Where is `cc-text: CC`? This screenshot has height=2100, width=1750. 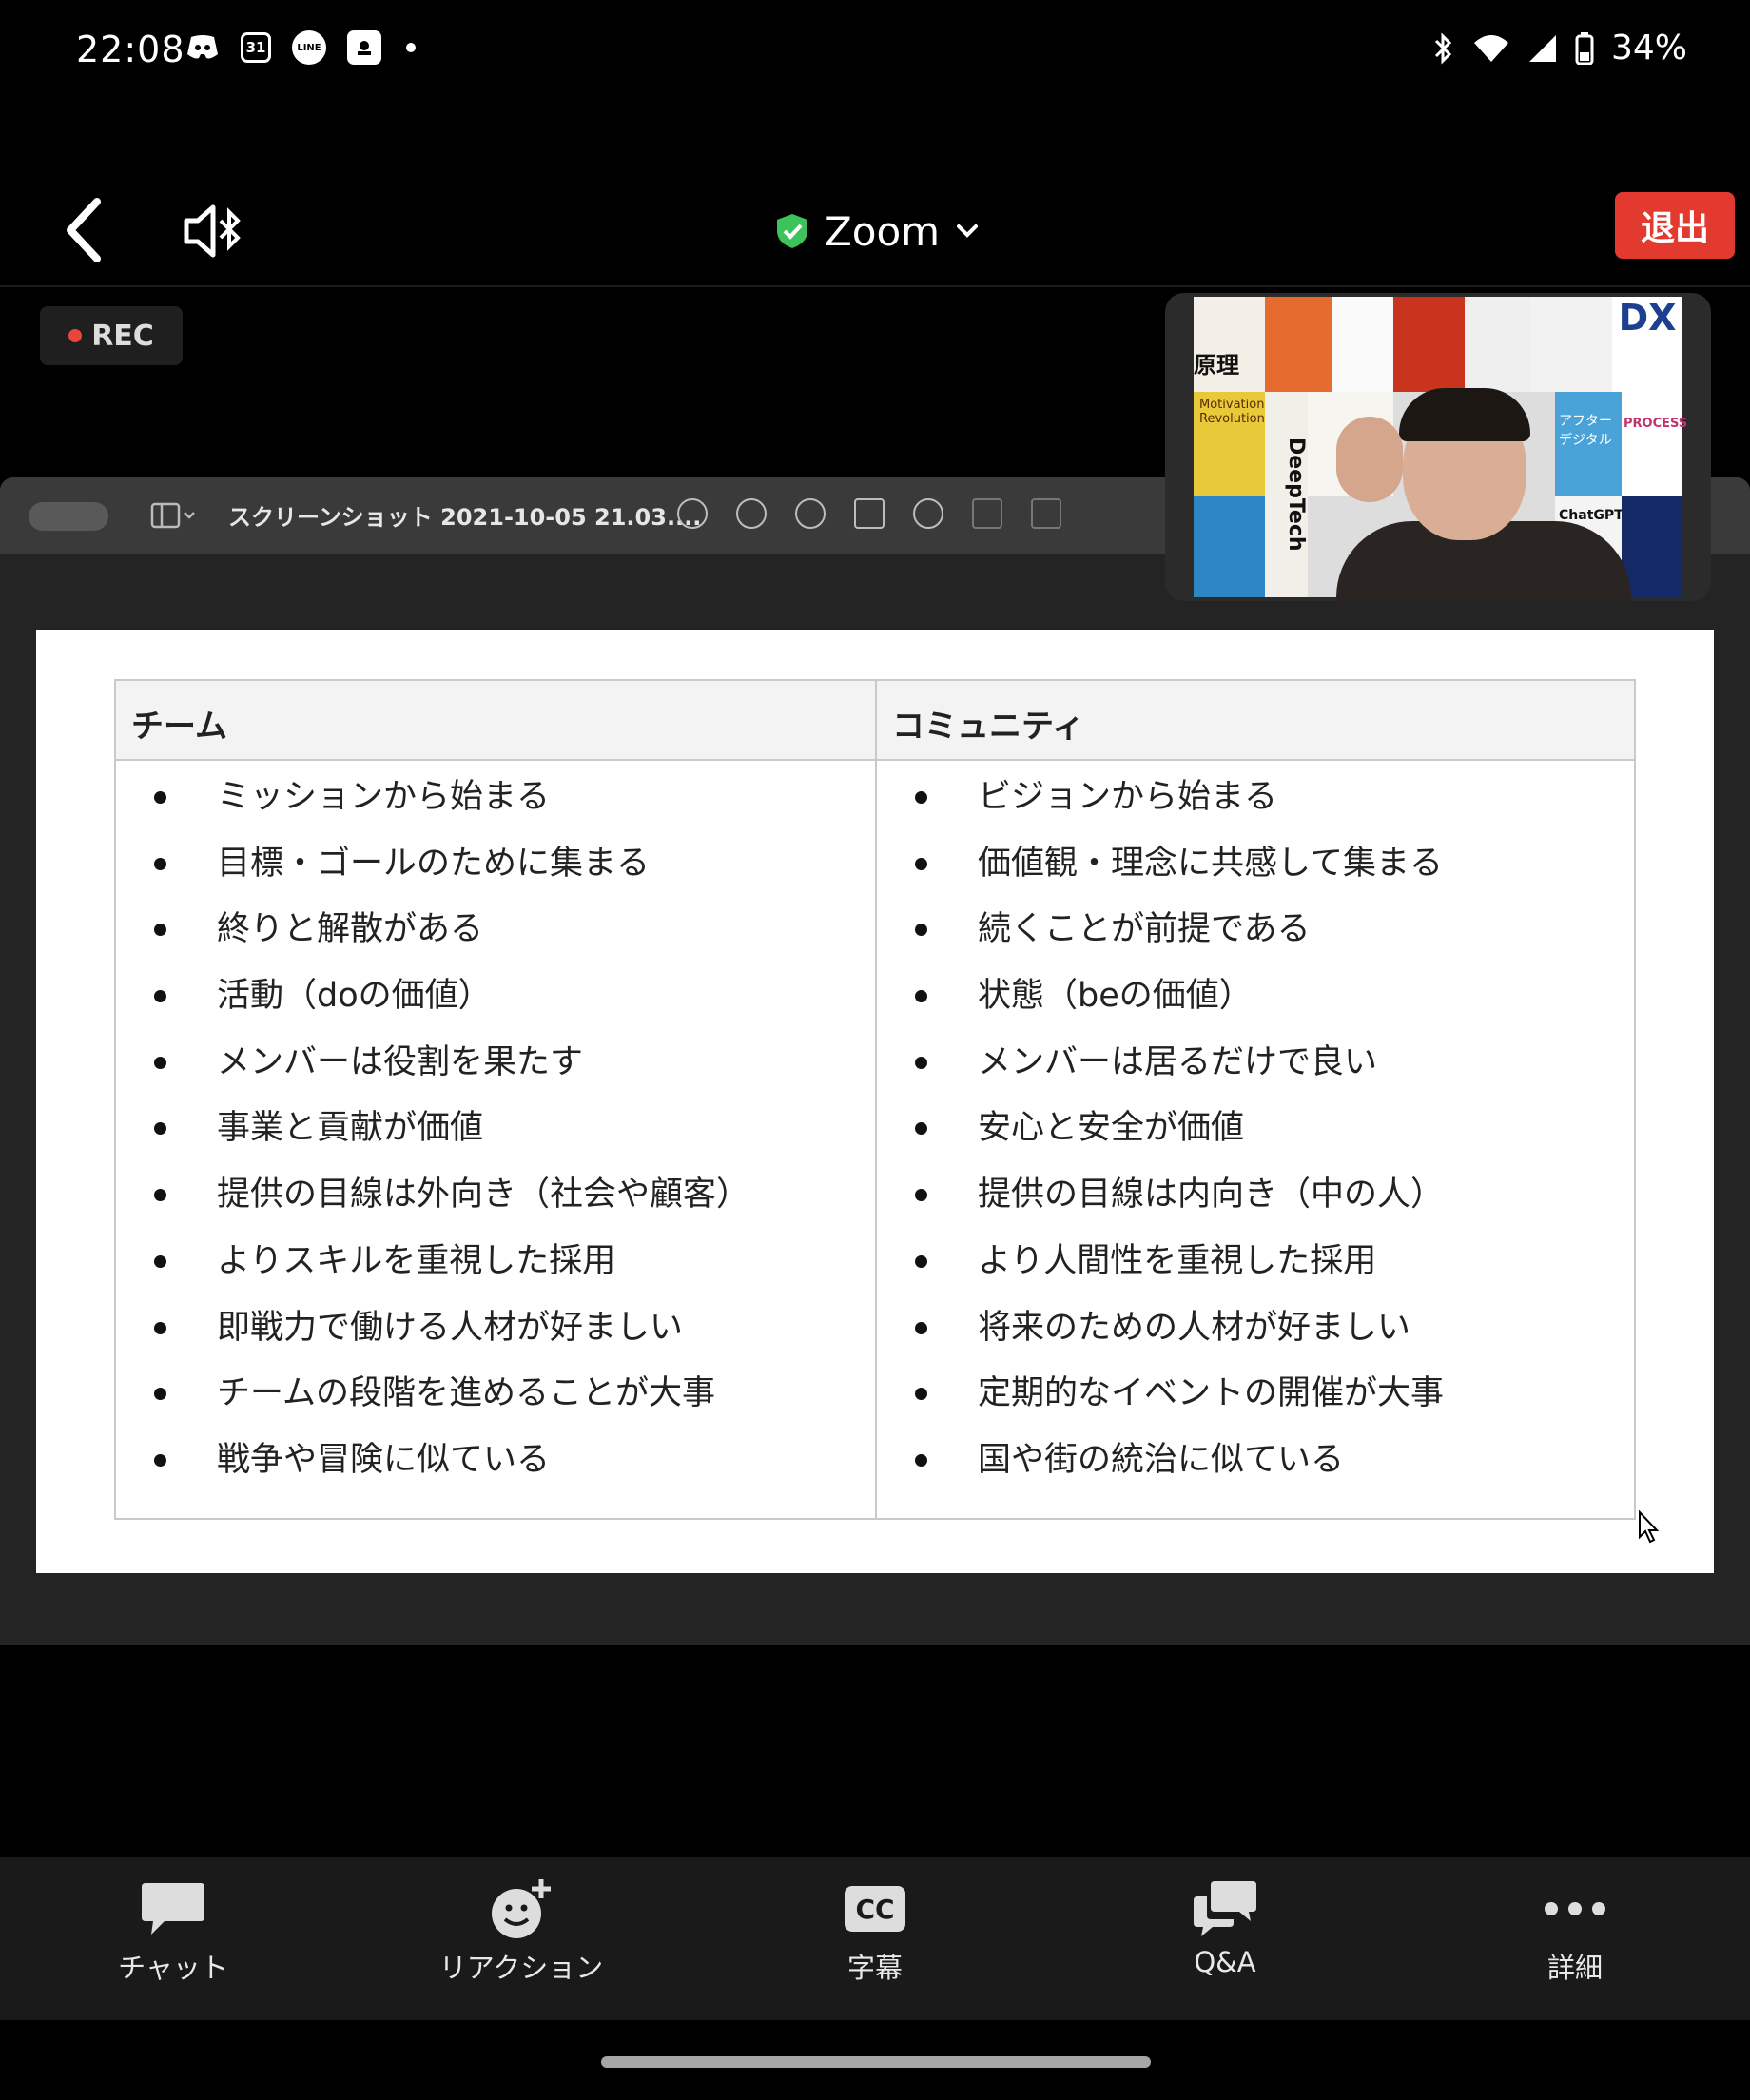
cc-text: CC is located at coordinates (875, 1909).